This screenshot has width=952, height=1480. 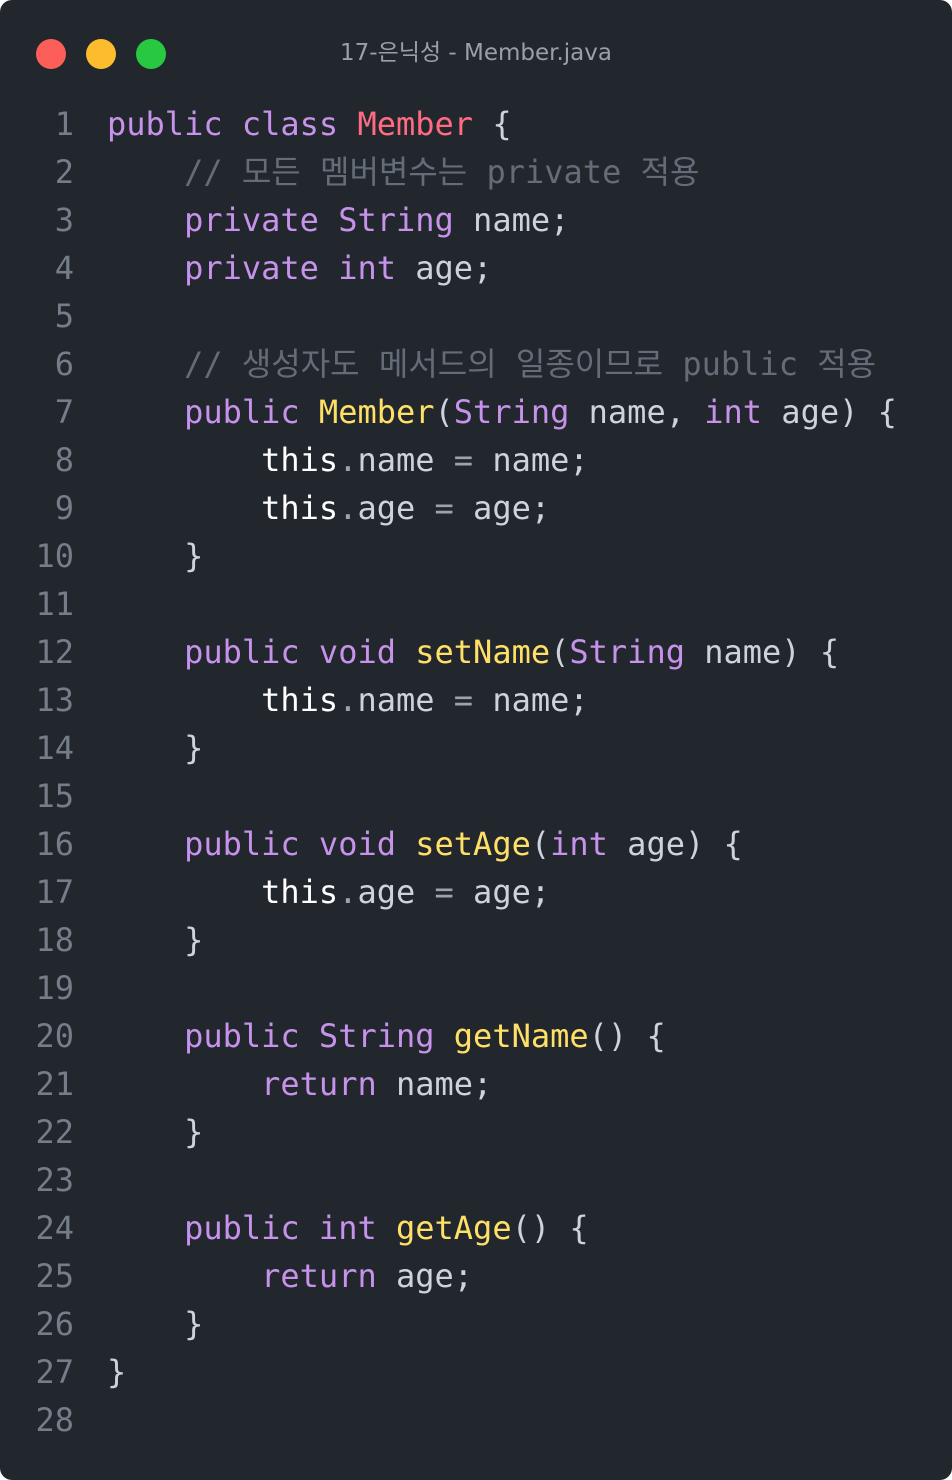 What do you see at coordinates (685, 412) in the screenshot?
I see `code-token: ,` at bounding box center [685, 412].